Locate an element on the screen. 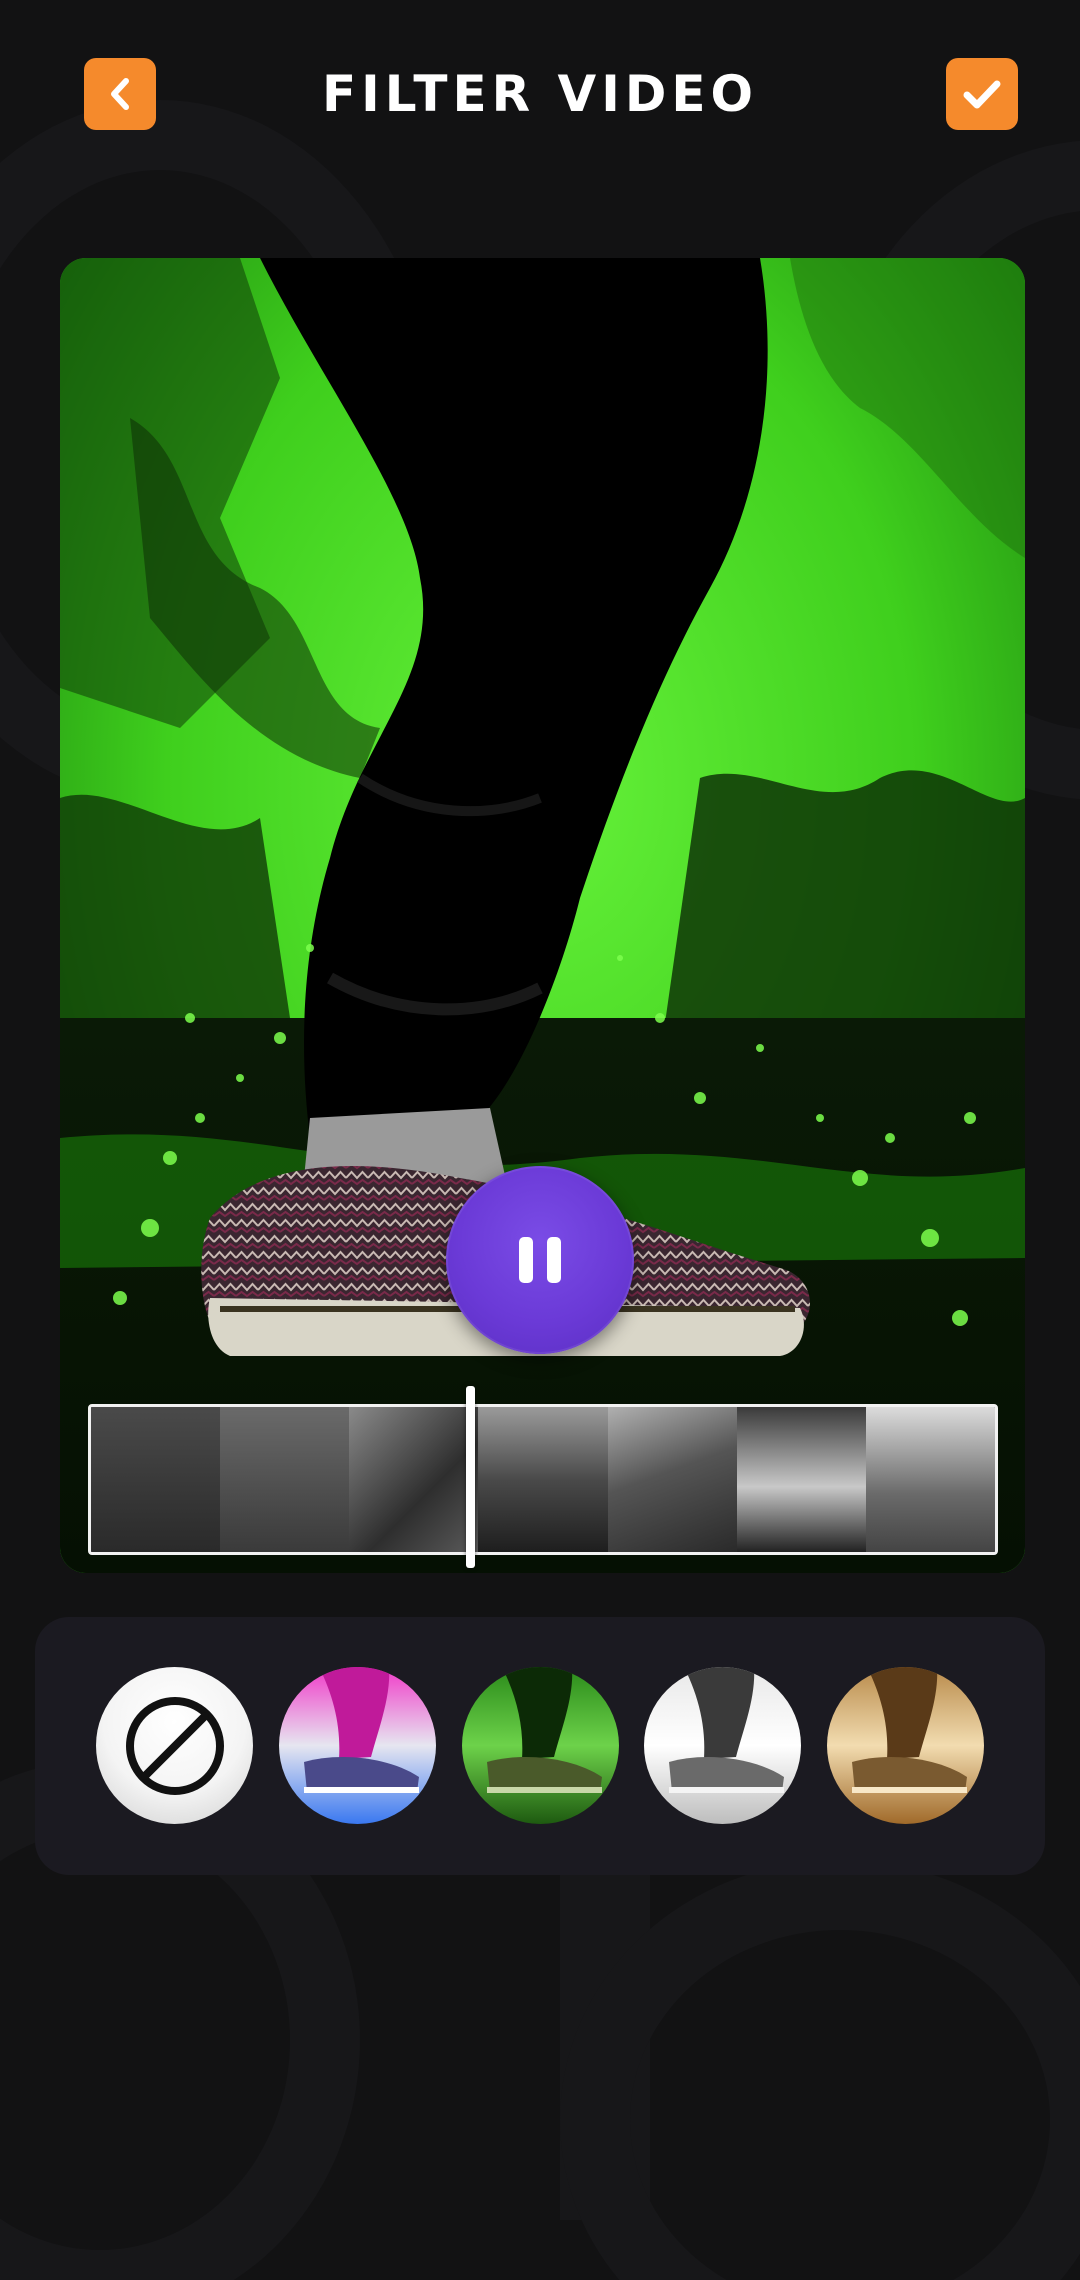 Image resolution: width=1080 pixels, height=2280 pixels. filter-tray is located at coordinates (540, 1746).